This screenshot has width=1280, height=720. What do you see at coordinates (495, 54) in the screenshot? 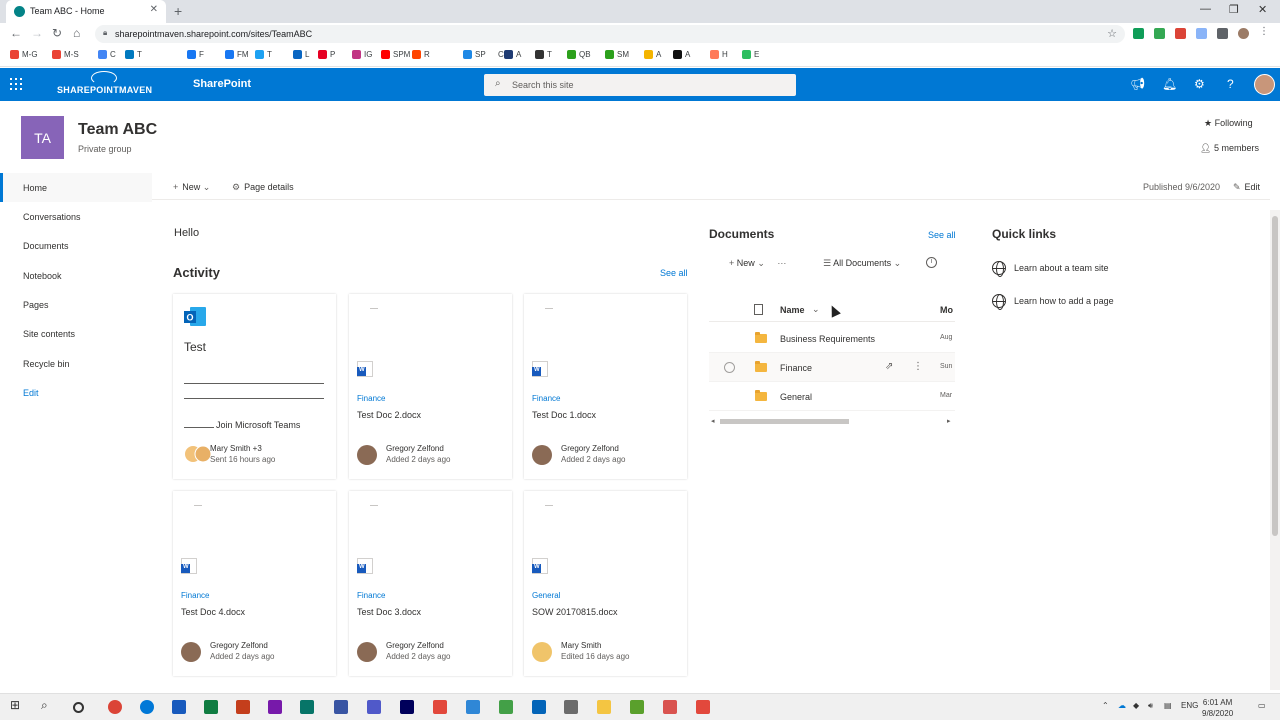
I see `bookmark-item: C` at bounding box center [495, 54].